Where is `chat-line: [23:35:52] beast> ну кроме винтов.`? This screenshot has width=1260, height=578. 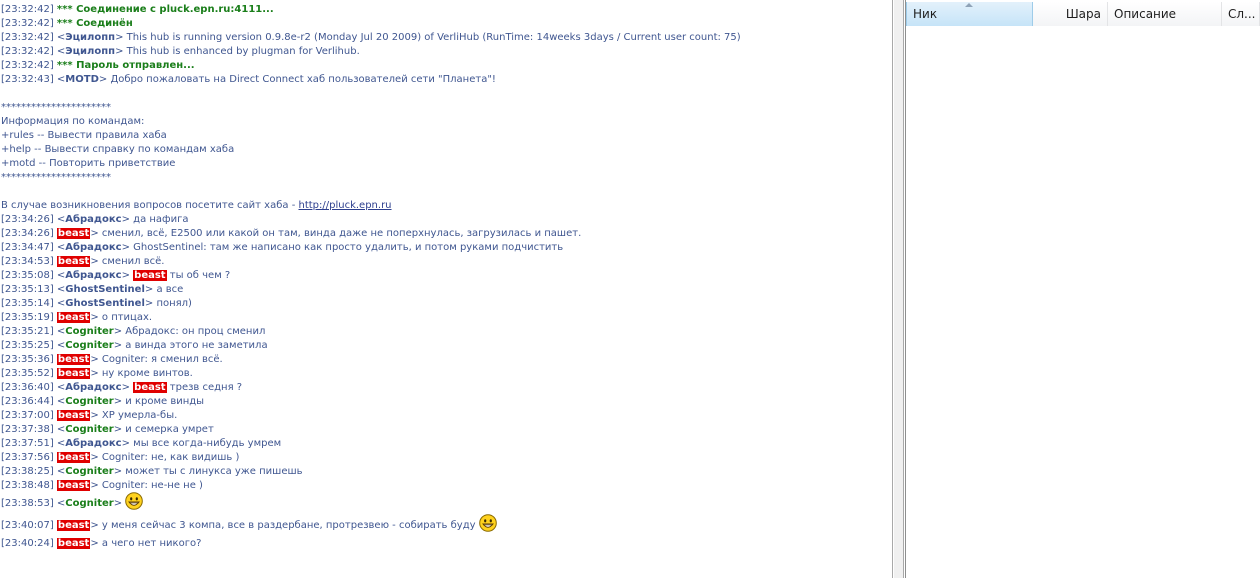 chat-line: [23:35:52] beast> ну кроме винтов. is located at coordinates (97, 373).